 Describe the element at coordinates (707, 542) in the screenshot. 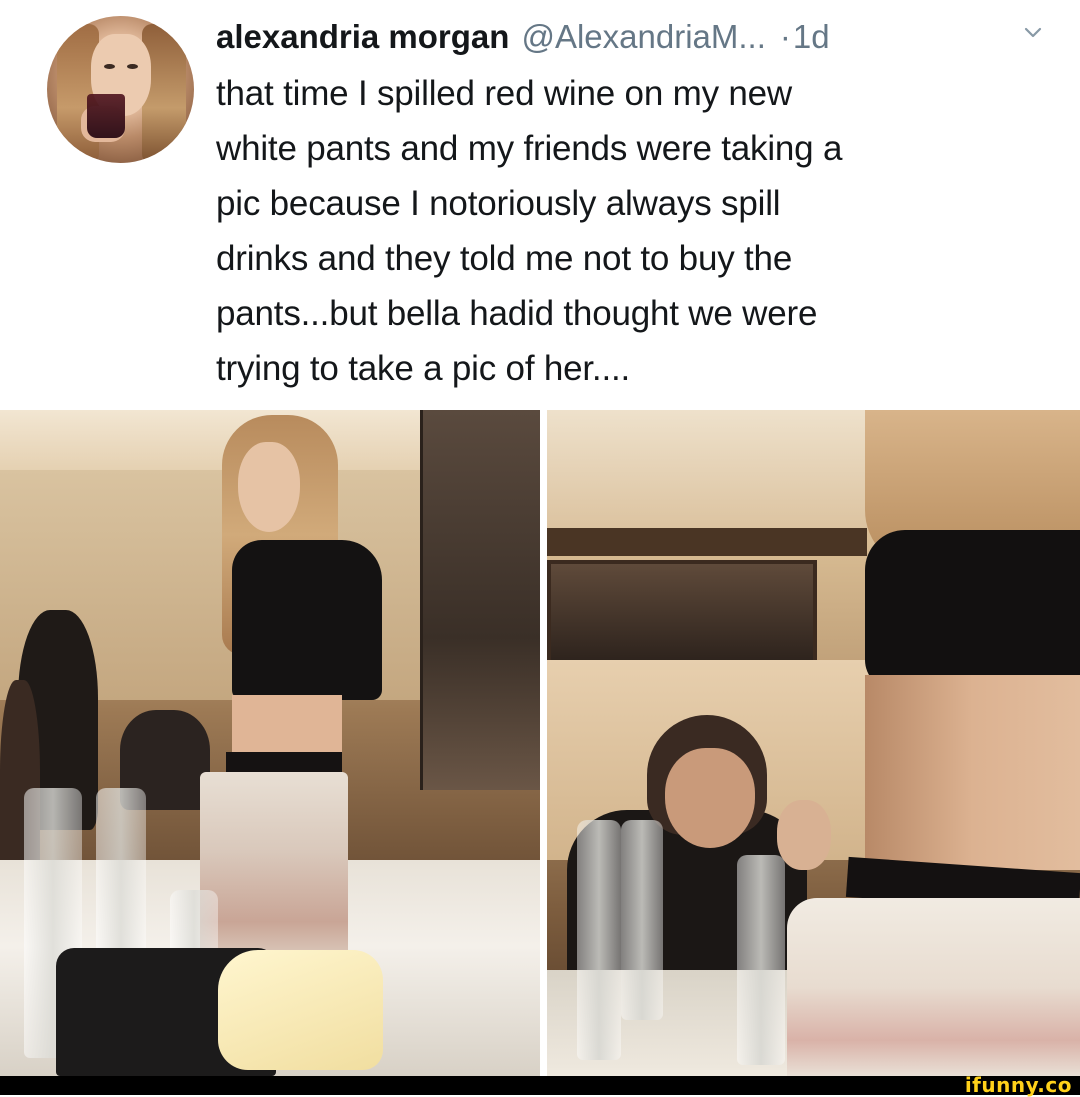

I see `photo-beam` at that location.